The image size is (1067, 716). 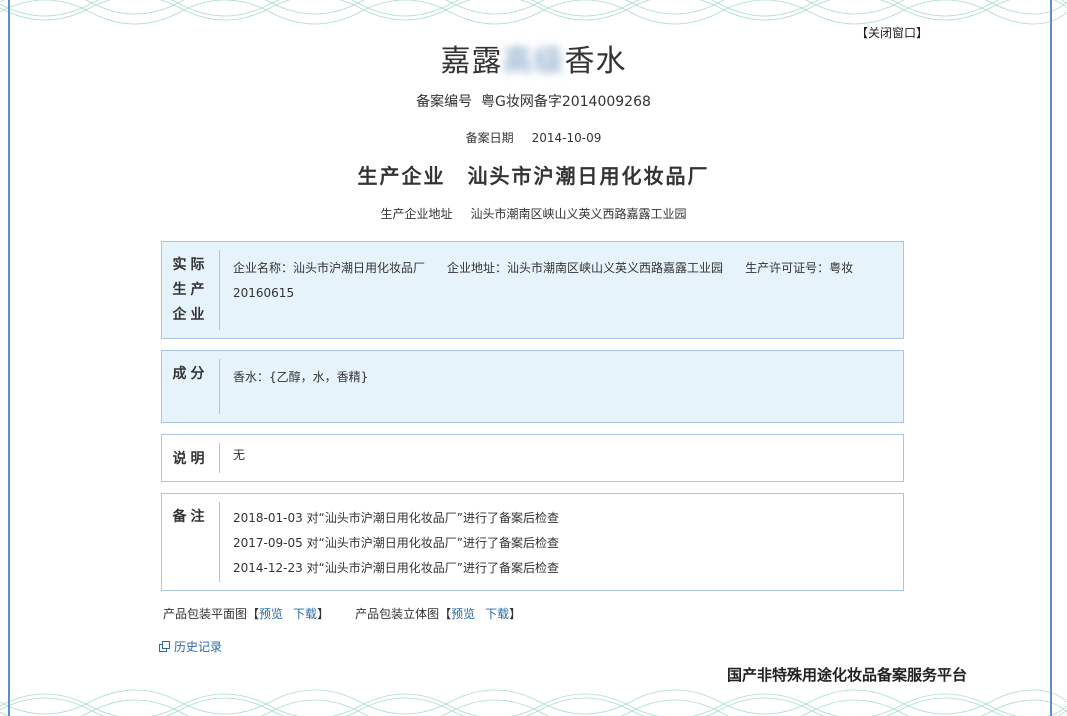 What do you see at coordinates (787, 268) in the screenshot?
I see `license-label: 生产许可证号：` at bounding box center [787, 268].